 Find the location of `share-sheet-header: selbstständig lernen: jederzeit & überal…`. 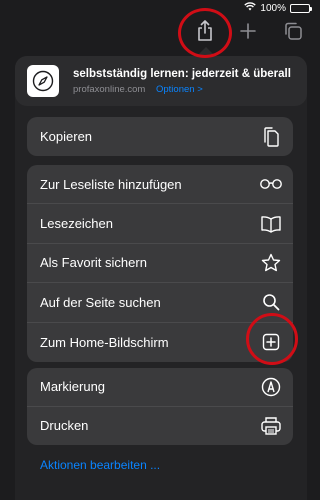

share-sheet-header: selbstständig lernen: jederzeit & überal… is located at coordinates (161, 81).